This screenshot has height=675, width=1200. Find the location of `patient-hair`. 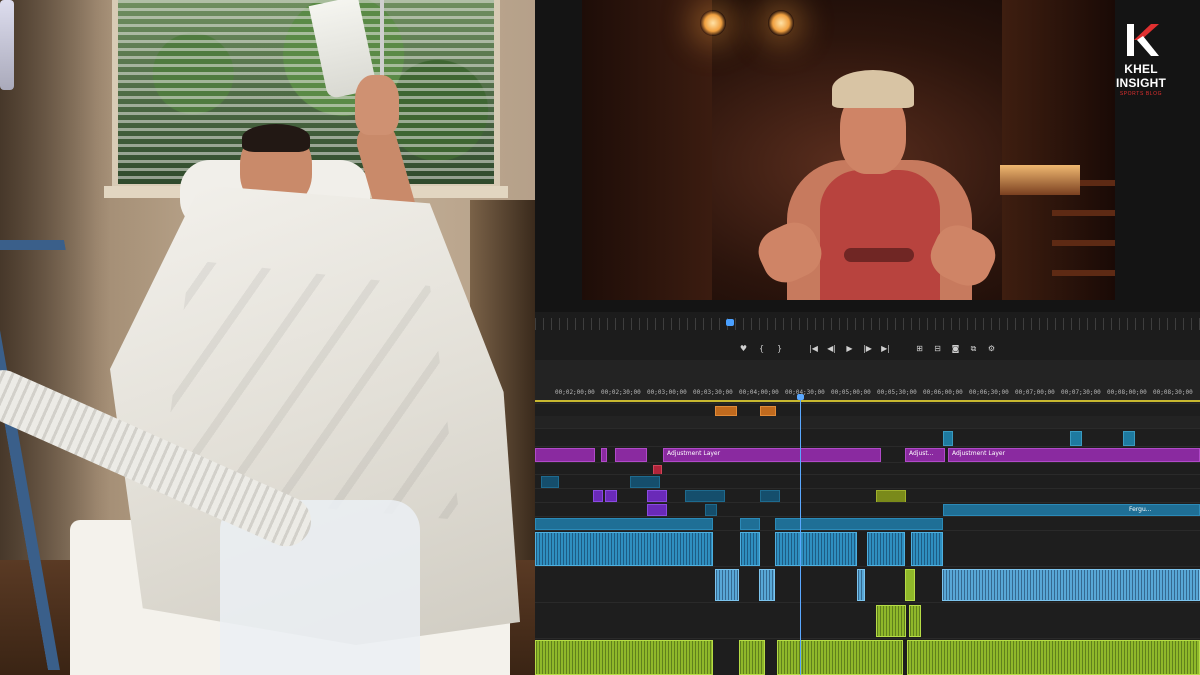

patient-hair is located at coordinates (276, 138).